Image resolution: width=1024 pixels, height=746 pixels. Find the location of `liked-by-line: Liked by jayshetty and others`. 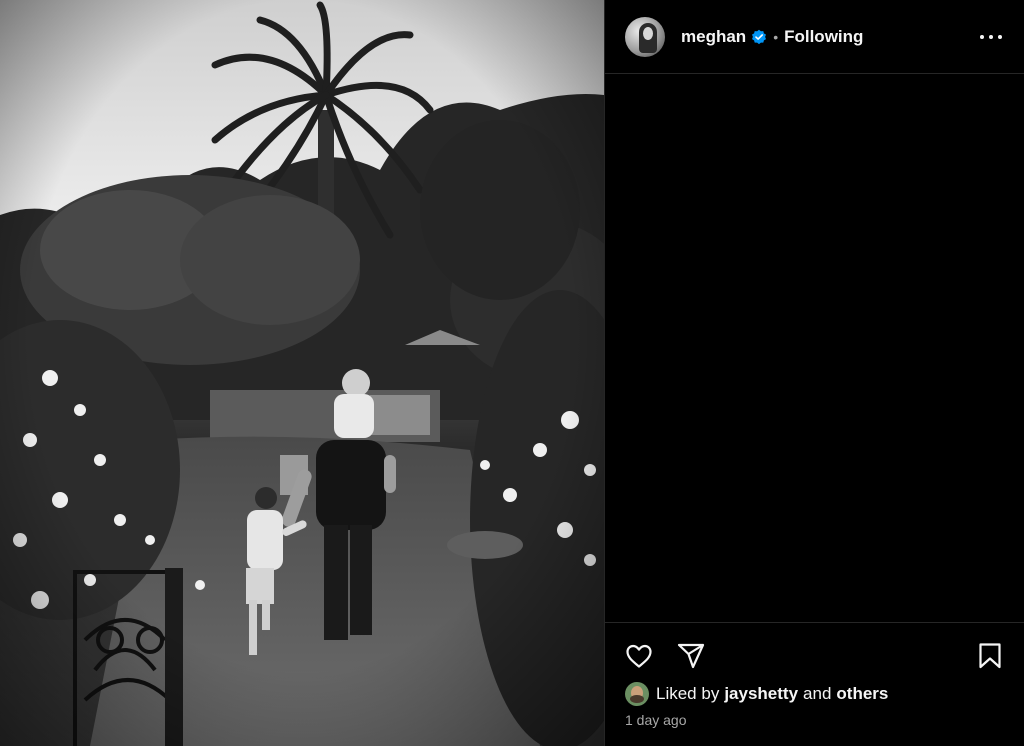

liked-by-line: Liked by jayshetty and others is located at coordinates (759, 694).